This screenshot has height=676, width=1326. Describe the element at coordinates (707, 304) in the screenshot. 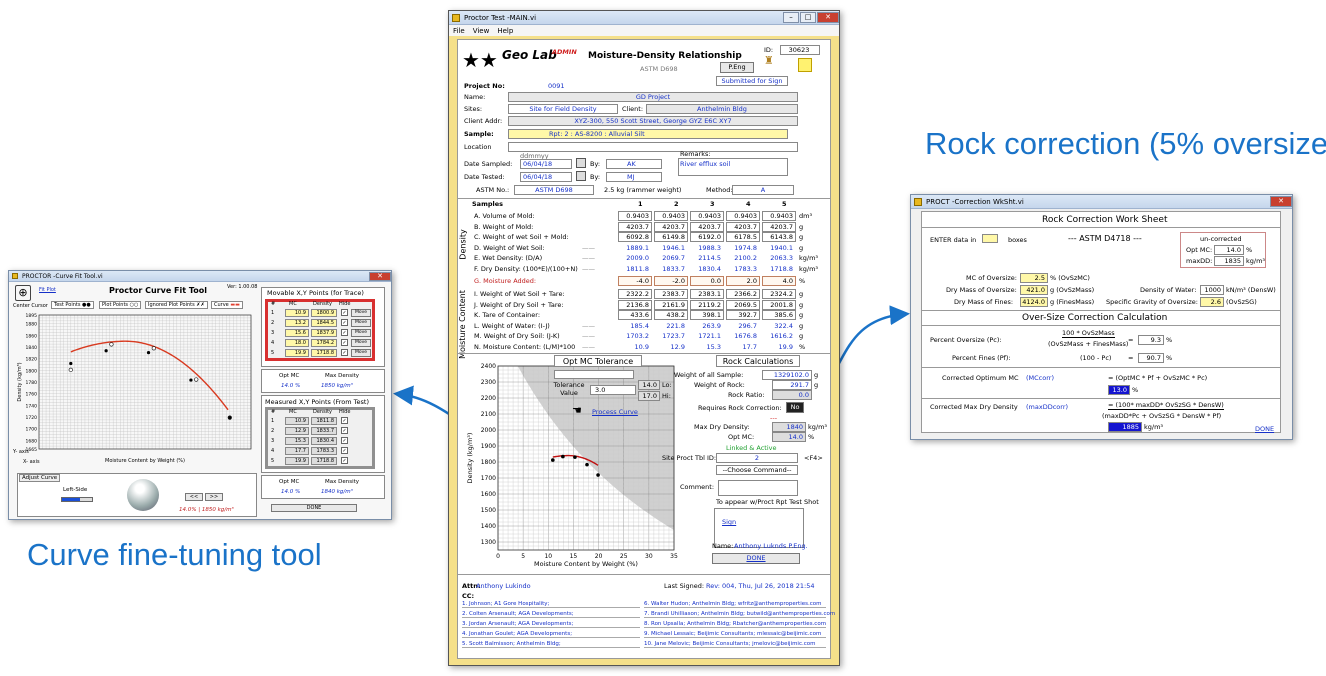

I see `table-cell: 2119.2` at that location.